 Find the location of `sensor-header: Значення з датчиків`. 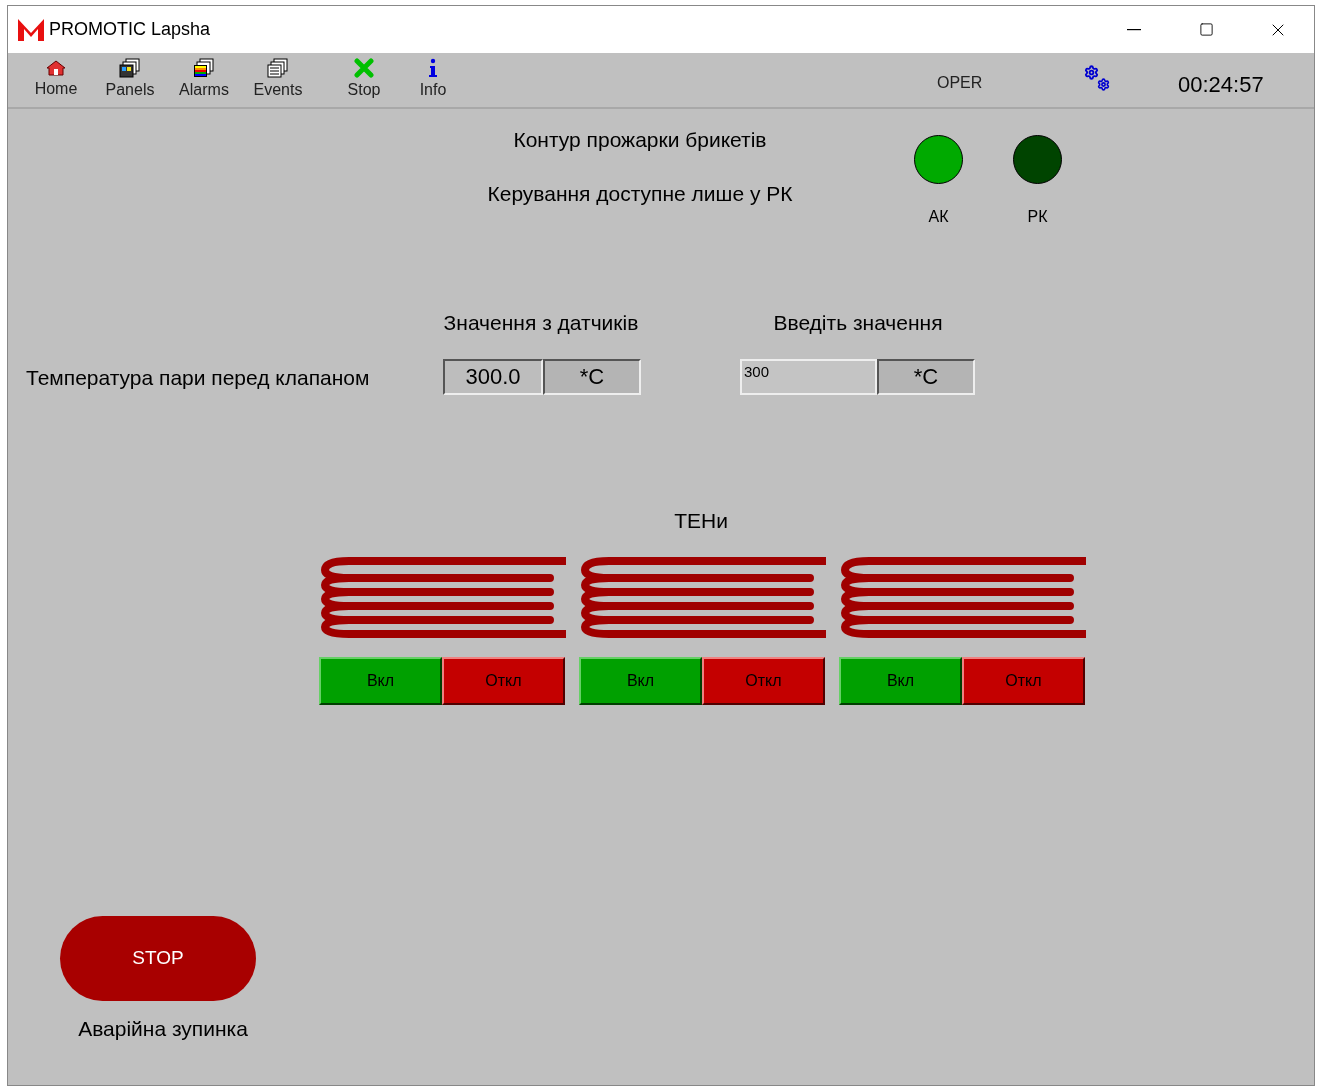

sensor-header: Значення з датчиків is located at coordinates (541, 323).